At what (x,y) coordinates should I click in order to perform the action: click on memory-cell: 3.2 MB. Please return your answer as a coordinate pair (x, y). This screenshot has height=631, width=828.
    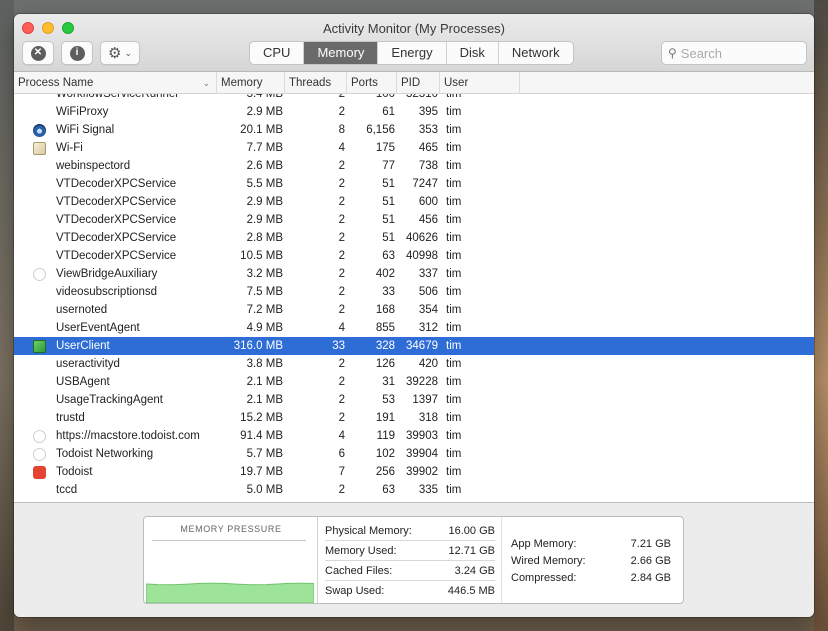
    Looking at the image, I should click on (264, 274).